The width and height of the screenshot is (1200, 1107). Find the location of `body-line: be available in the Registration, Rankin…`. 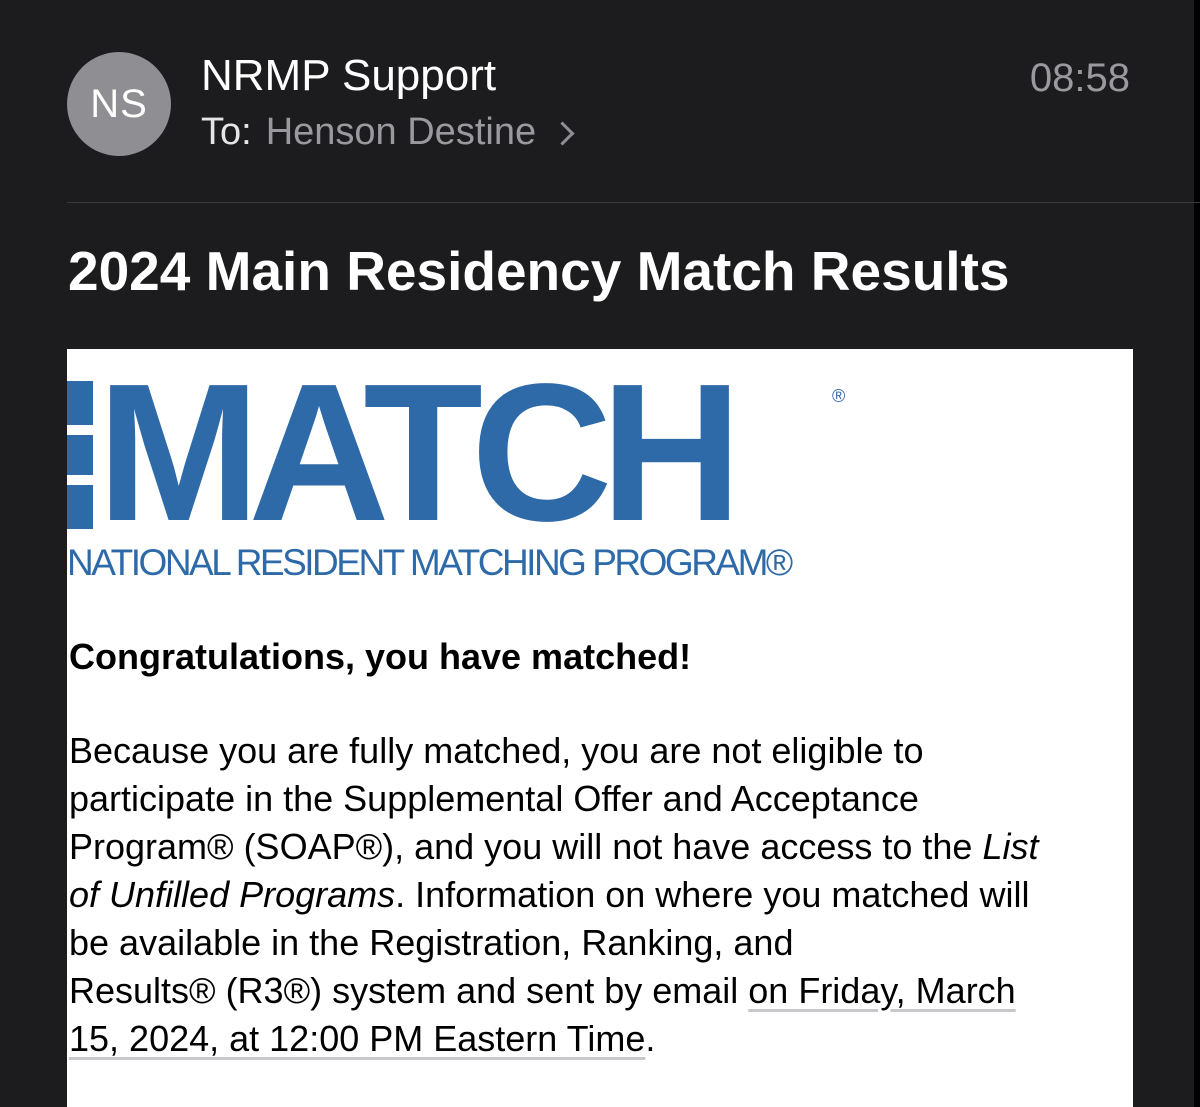

body-line: be available in the Registration, Rankin… is located at coordinates (431, 942).